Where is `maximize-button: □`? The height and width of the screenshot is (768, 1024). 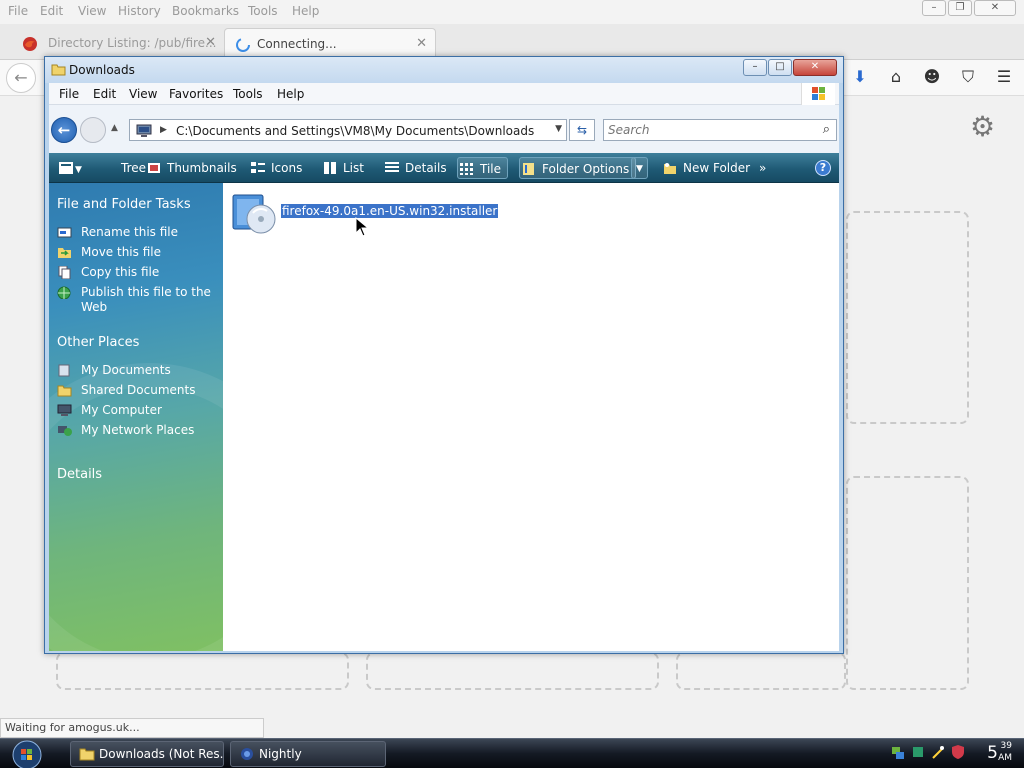
maximize-button: □ is located at coordinates (780, 67).